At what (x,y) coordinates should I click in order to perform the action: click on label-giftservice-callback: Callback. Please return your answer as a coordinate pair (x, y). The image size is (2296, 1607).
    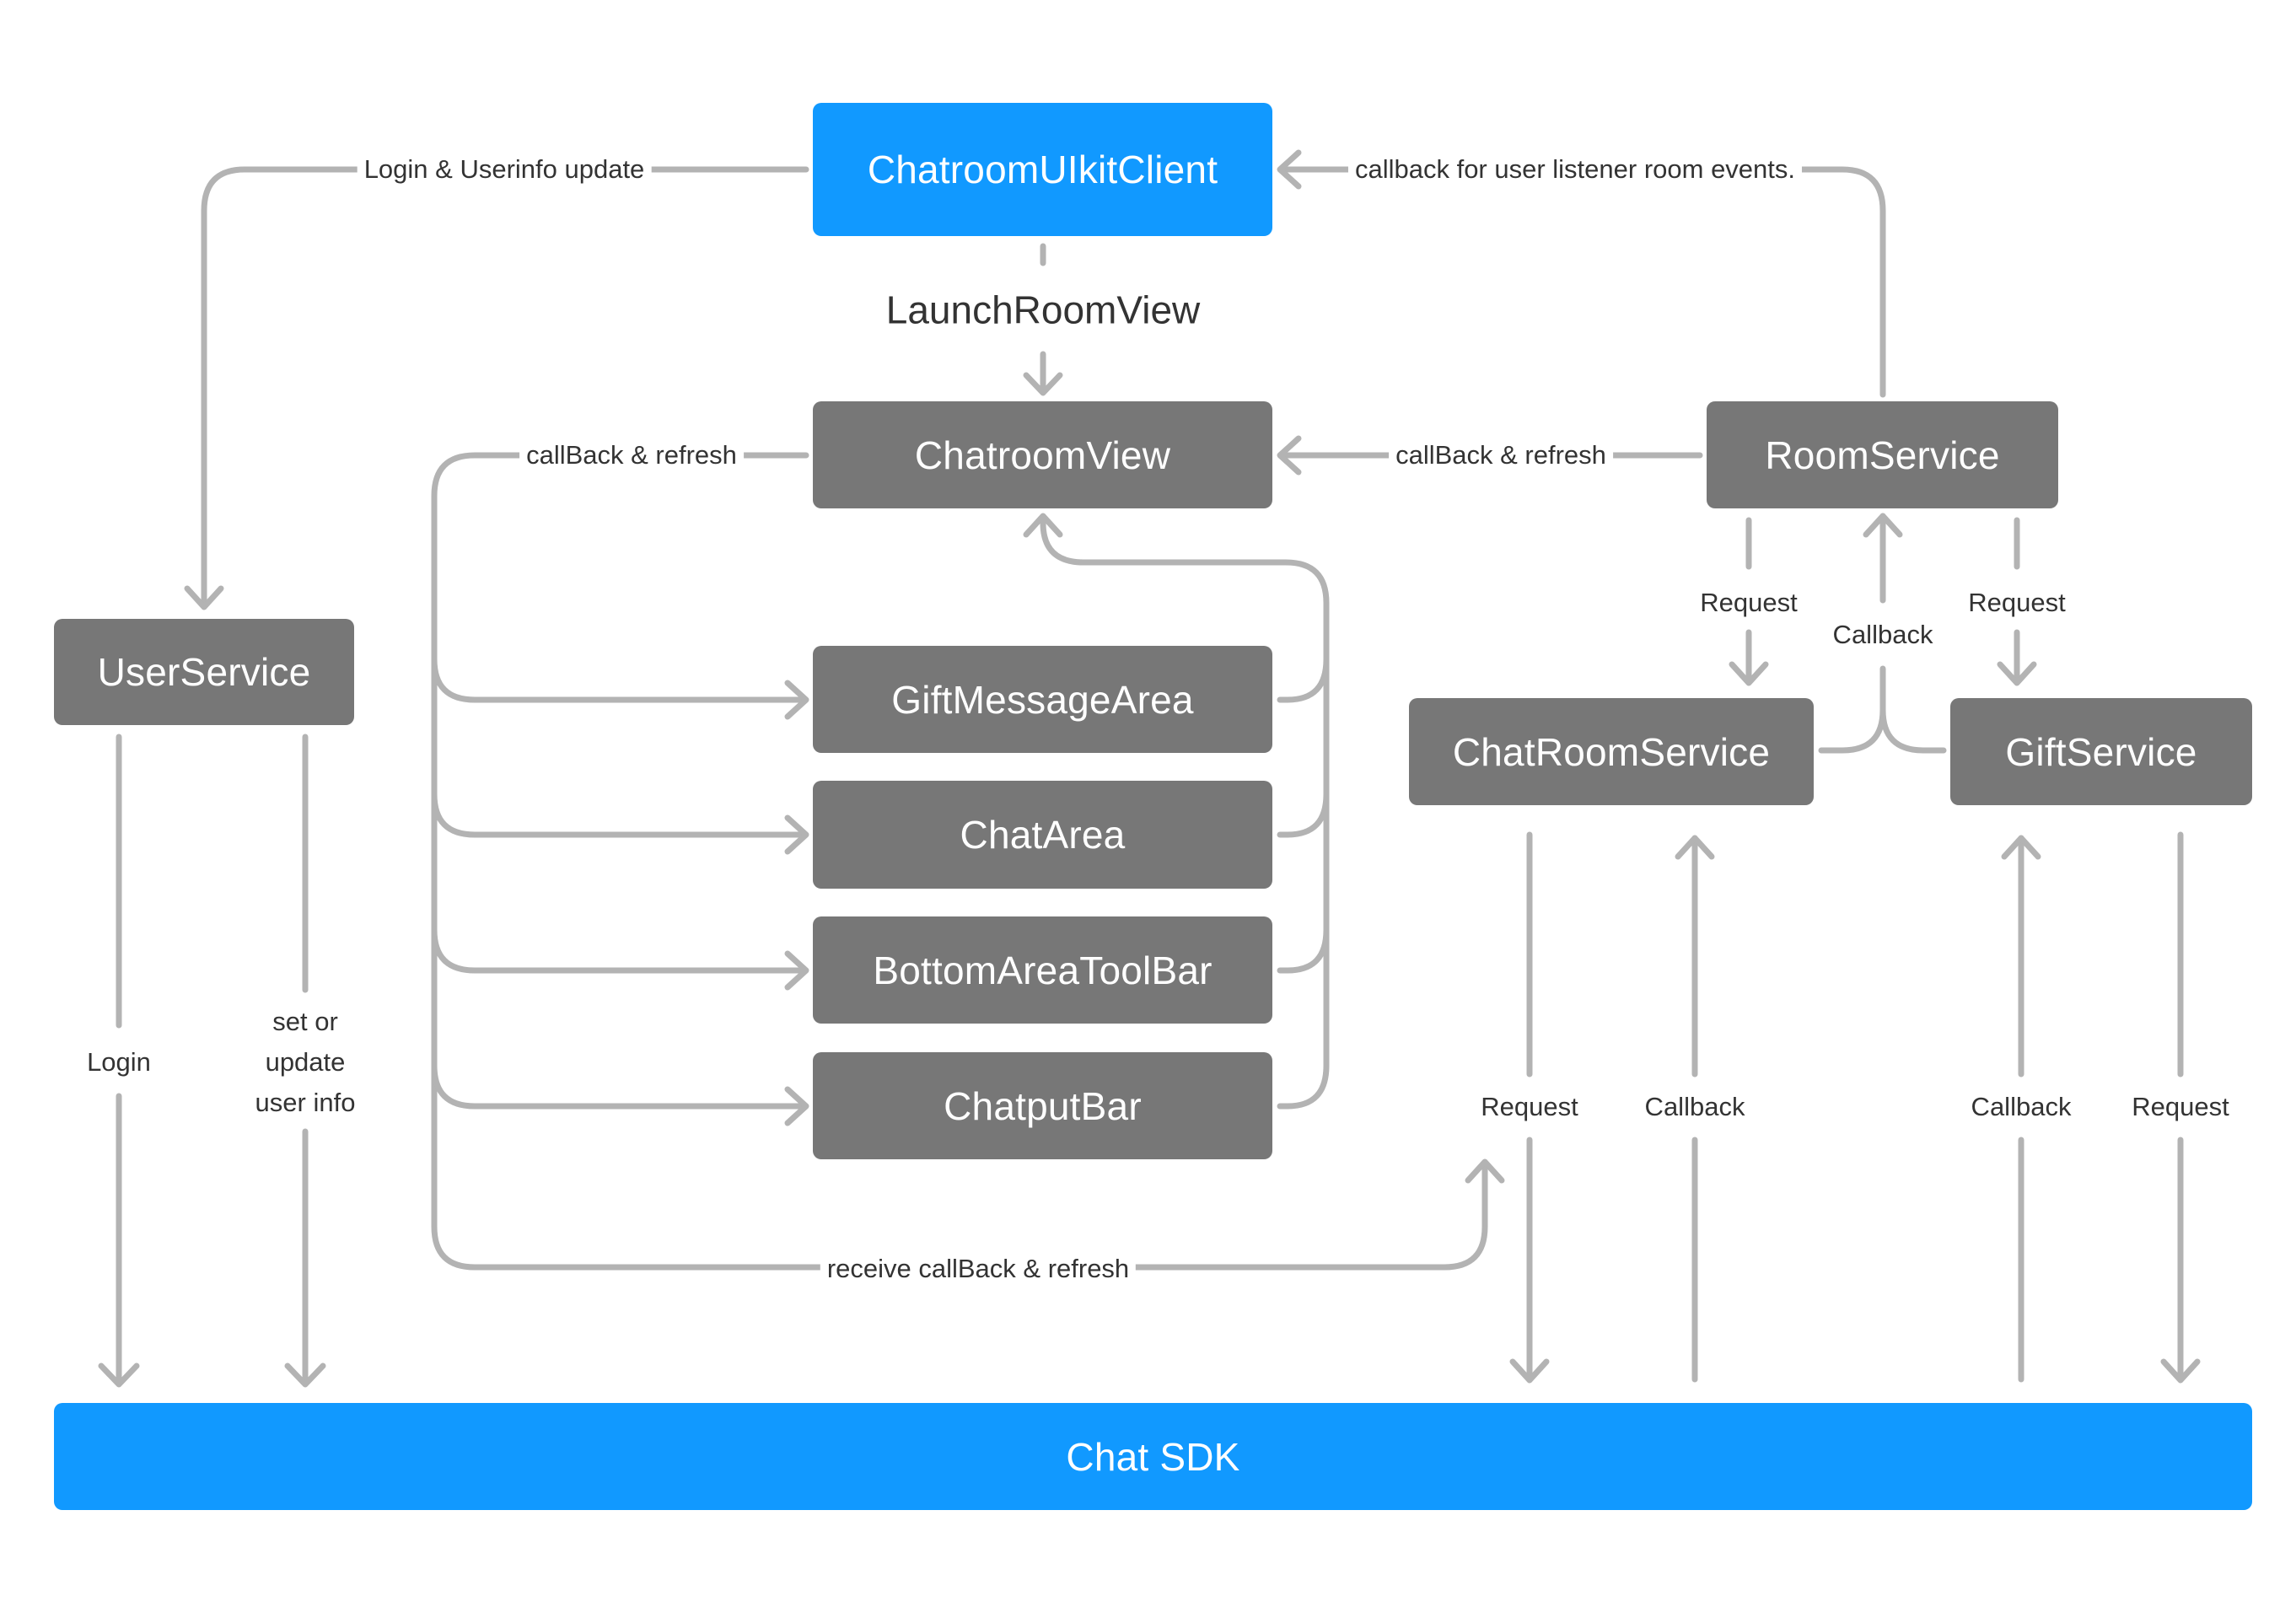
    Looking at the image, I should click on (2021, 1107).